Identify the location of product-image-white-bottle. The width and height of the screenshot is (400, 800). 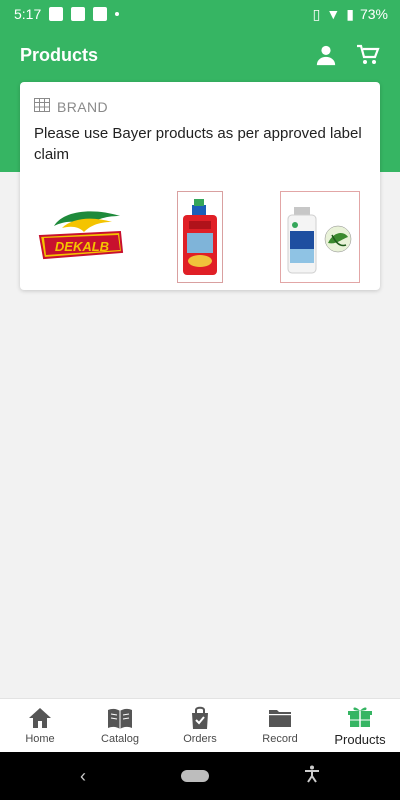
(320, 239).